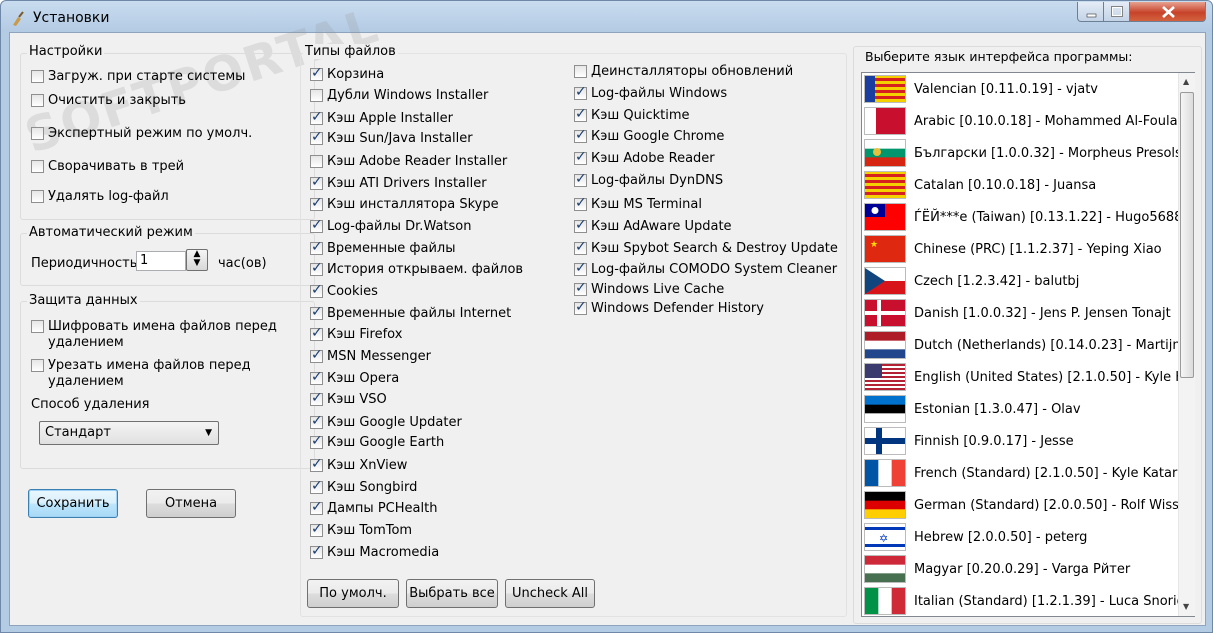  I want to click on filetype-option: Кэш MS Terminal, so click(638, 204).